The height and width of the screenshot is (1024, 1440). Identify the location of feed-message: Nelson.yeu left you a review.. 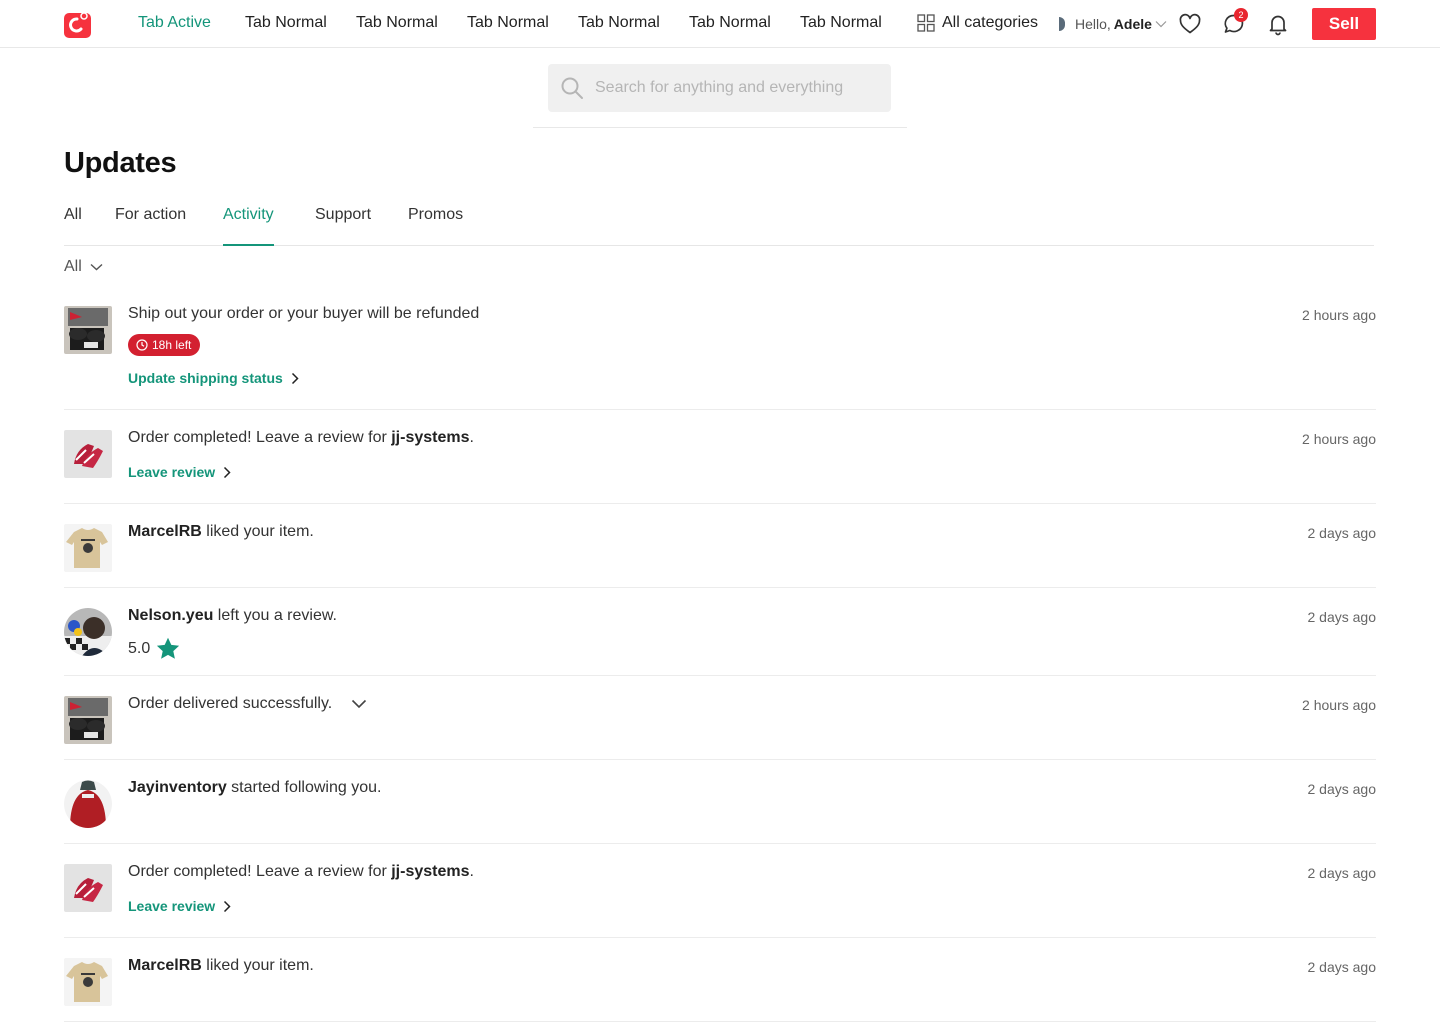
(232, 615).